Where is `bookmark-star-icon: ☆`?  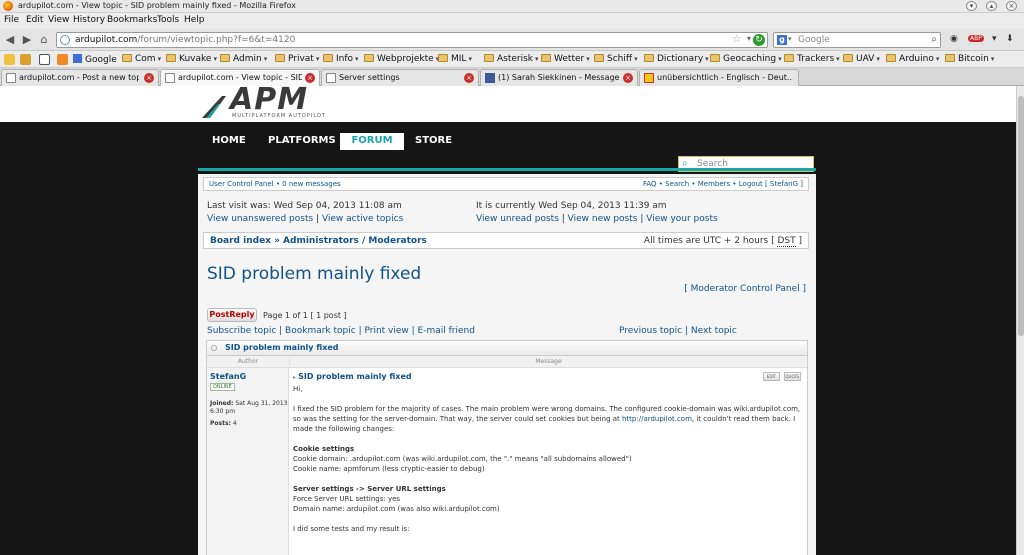
bookmark-star-icon: ☆ is located at coordinates (736, 39).